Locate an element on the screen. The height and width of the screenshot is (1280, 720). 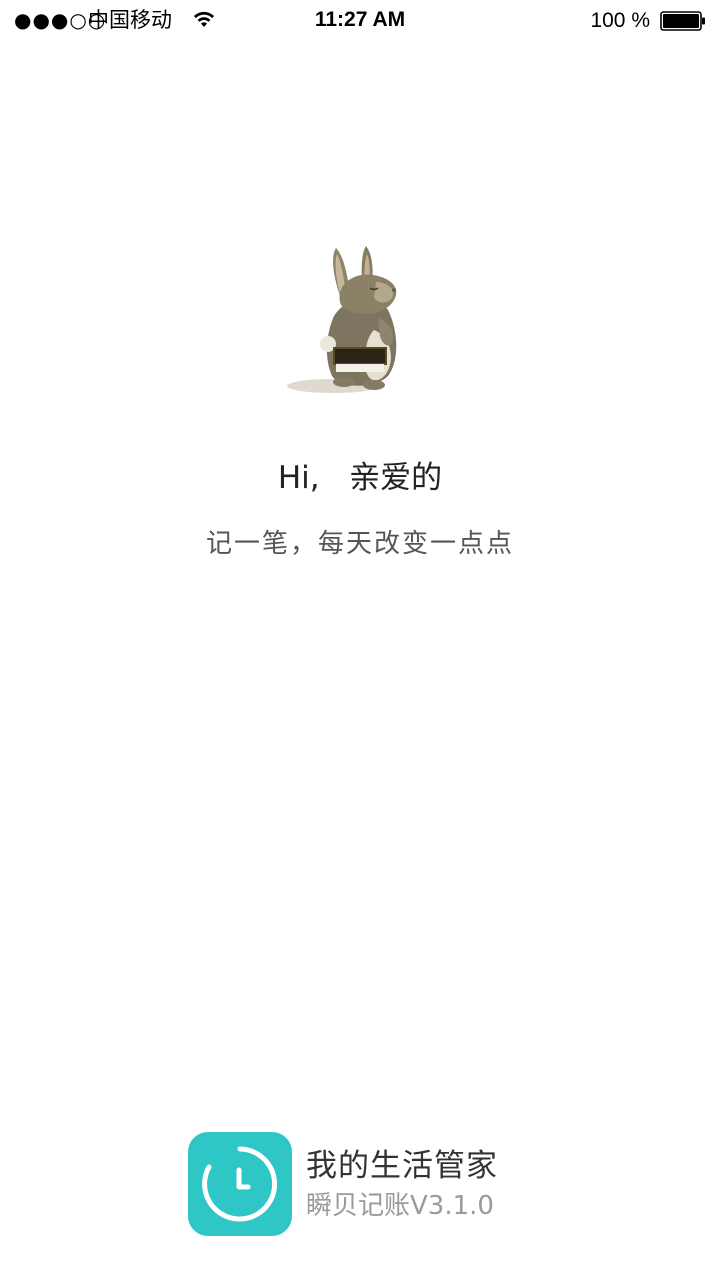
status-bar: ●●●○○ 中国移动 11:27 AM 100 % is located at coordinates (360, 20).